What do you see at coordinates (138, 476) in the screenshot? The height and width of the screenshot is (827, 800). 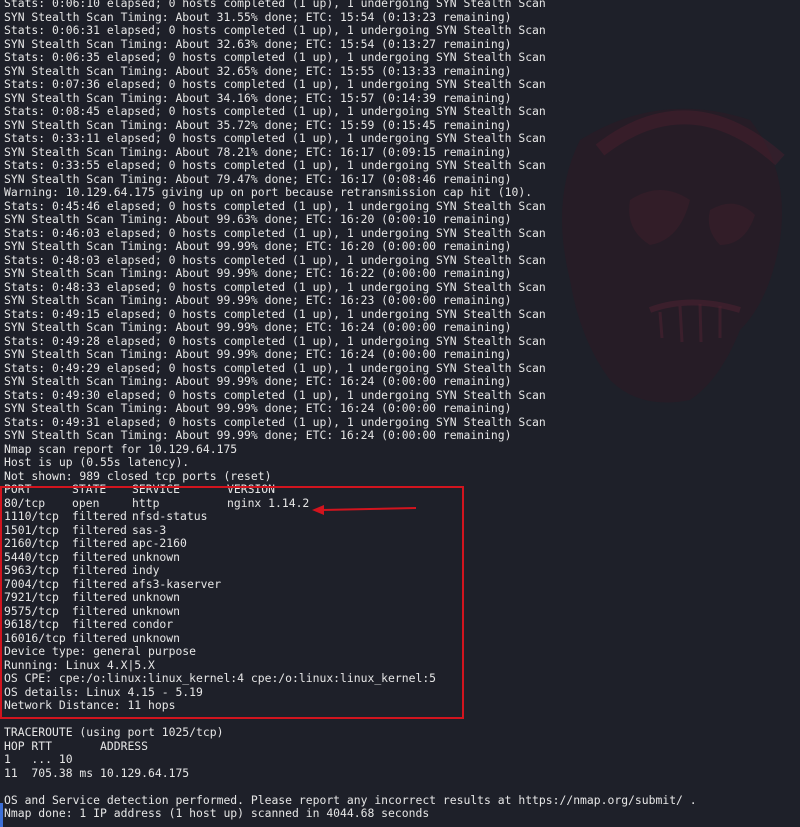 I see `not-shown-ports: Not shown: 989 closed tcp ports (reset)` at bounding box center [138, 476].